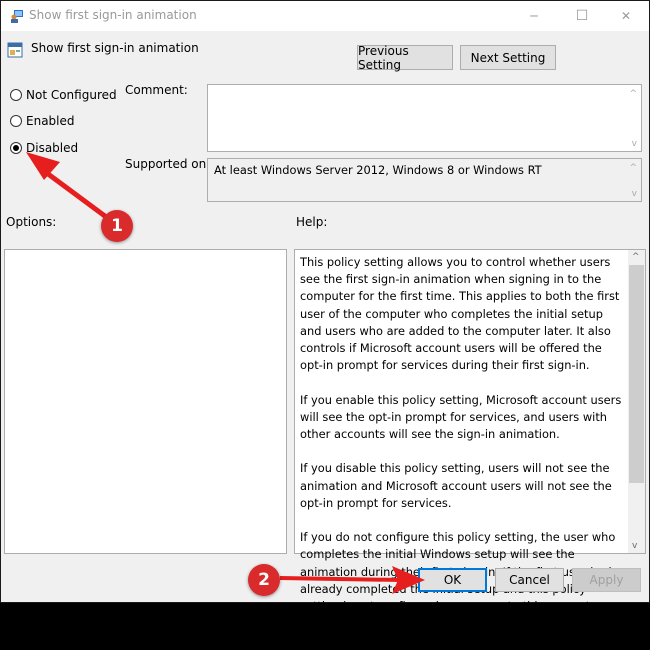  I want to click on annotation-badge-2: 2, so click(264, 580).